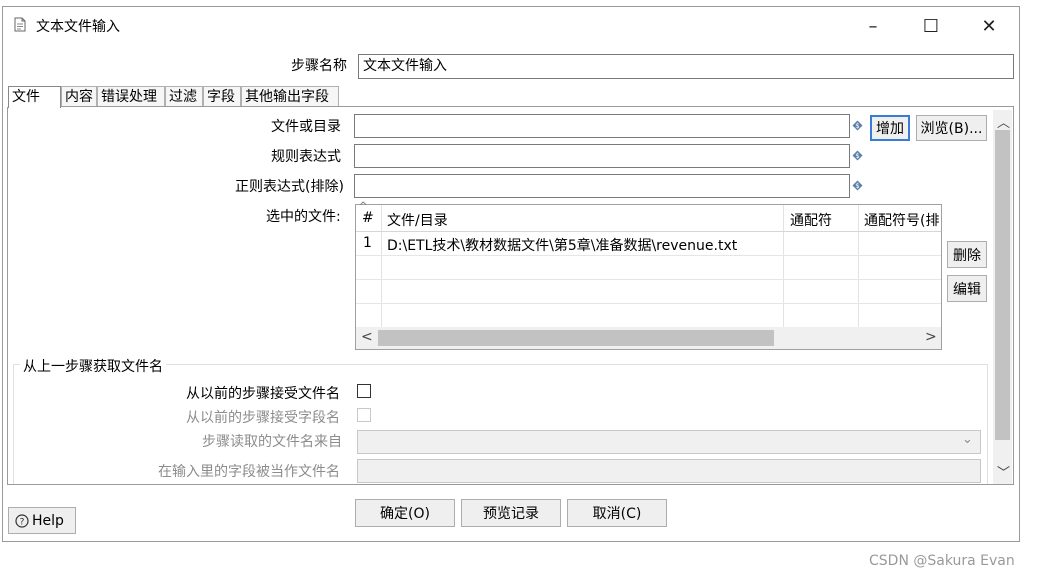  What do you see at coordinates (942, 561) in the screenshot?
I see `watermark-text: CSDN @Sakura Evan` at bounding box center [942, 561].